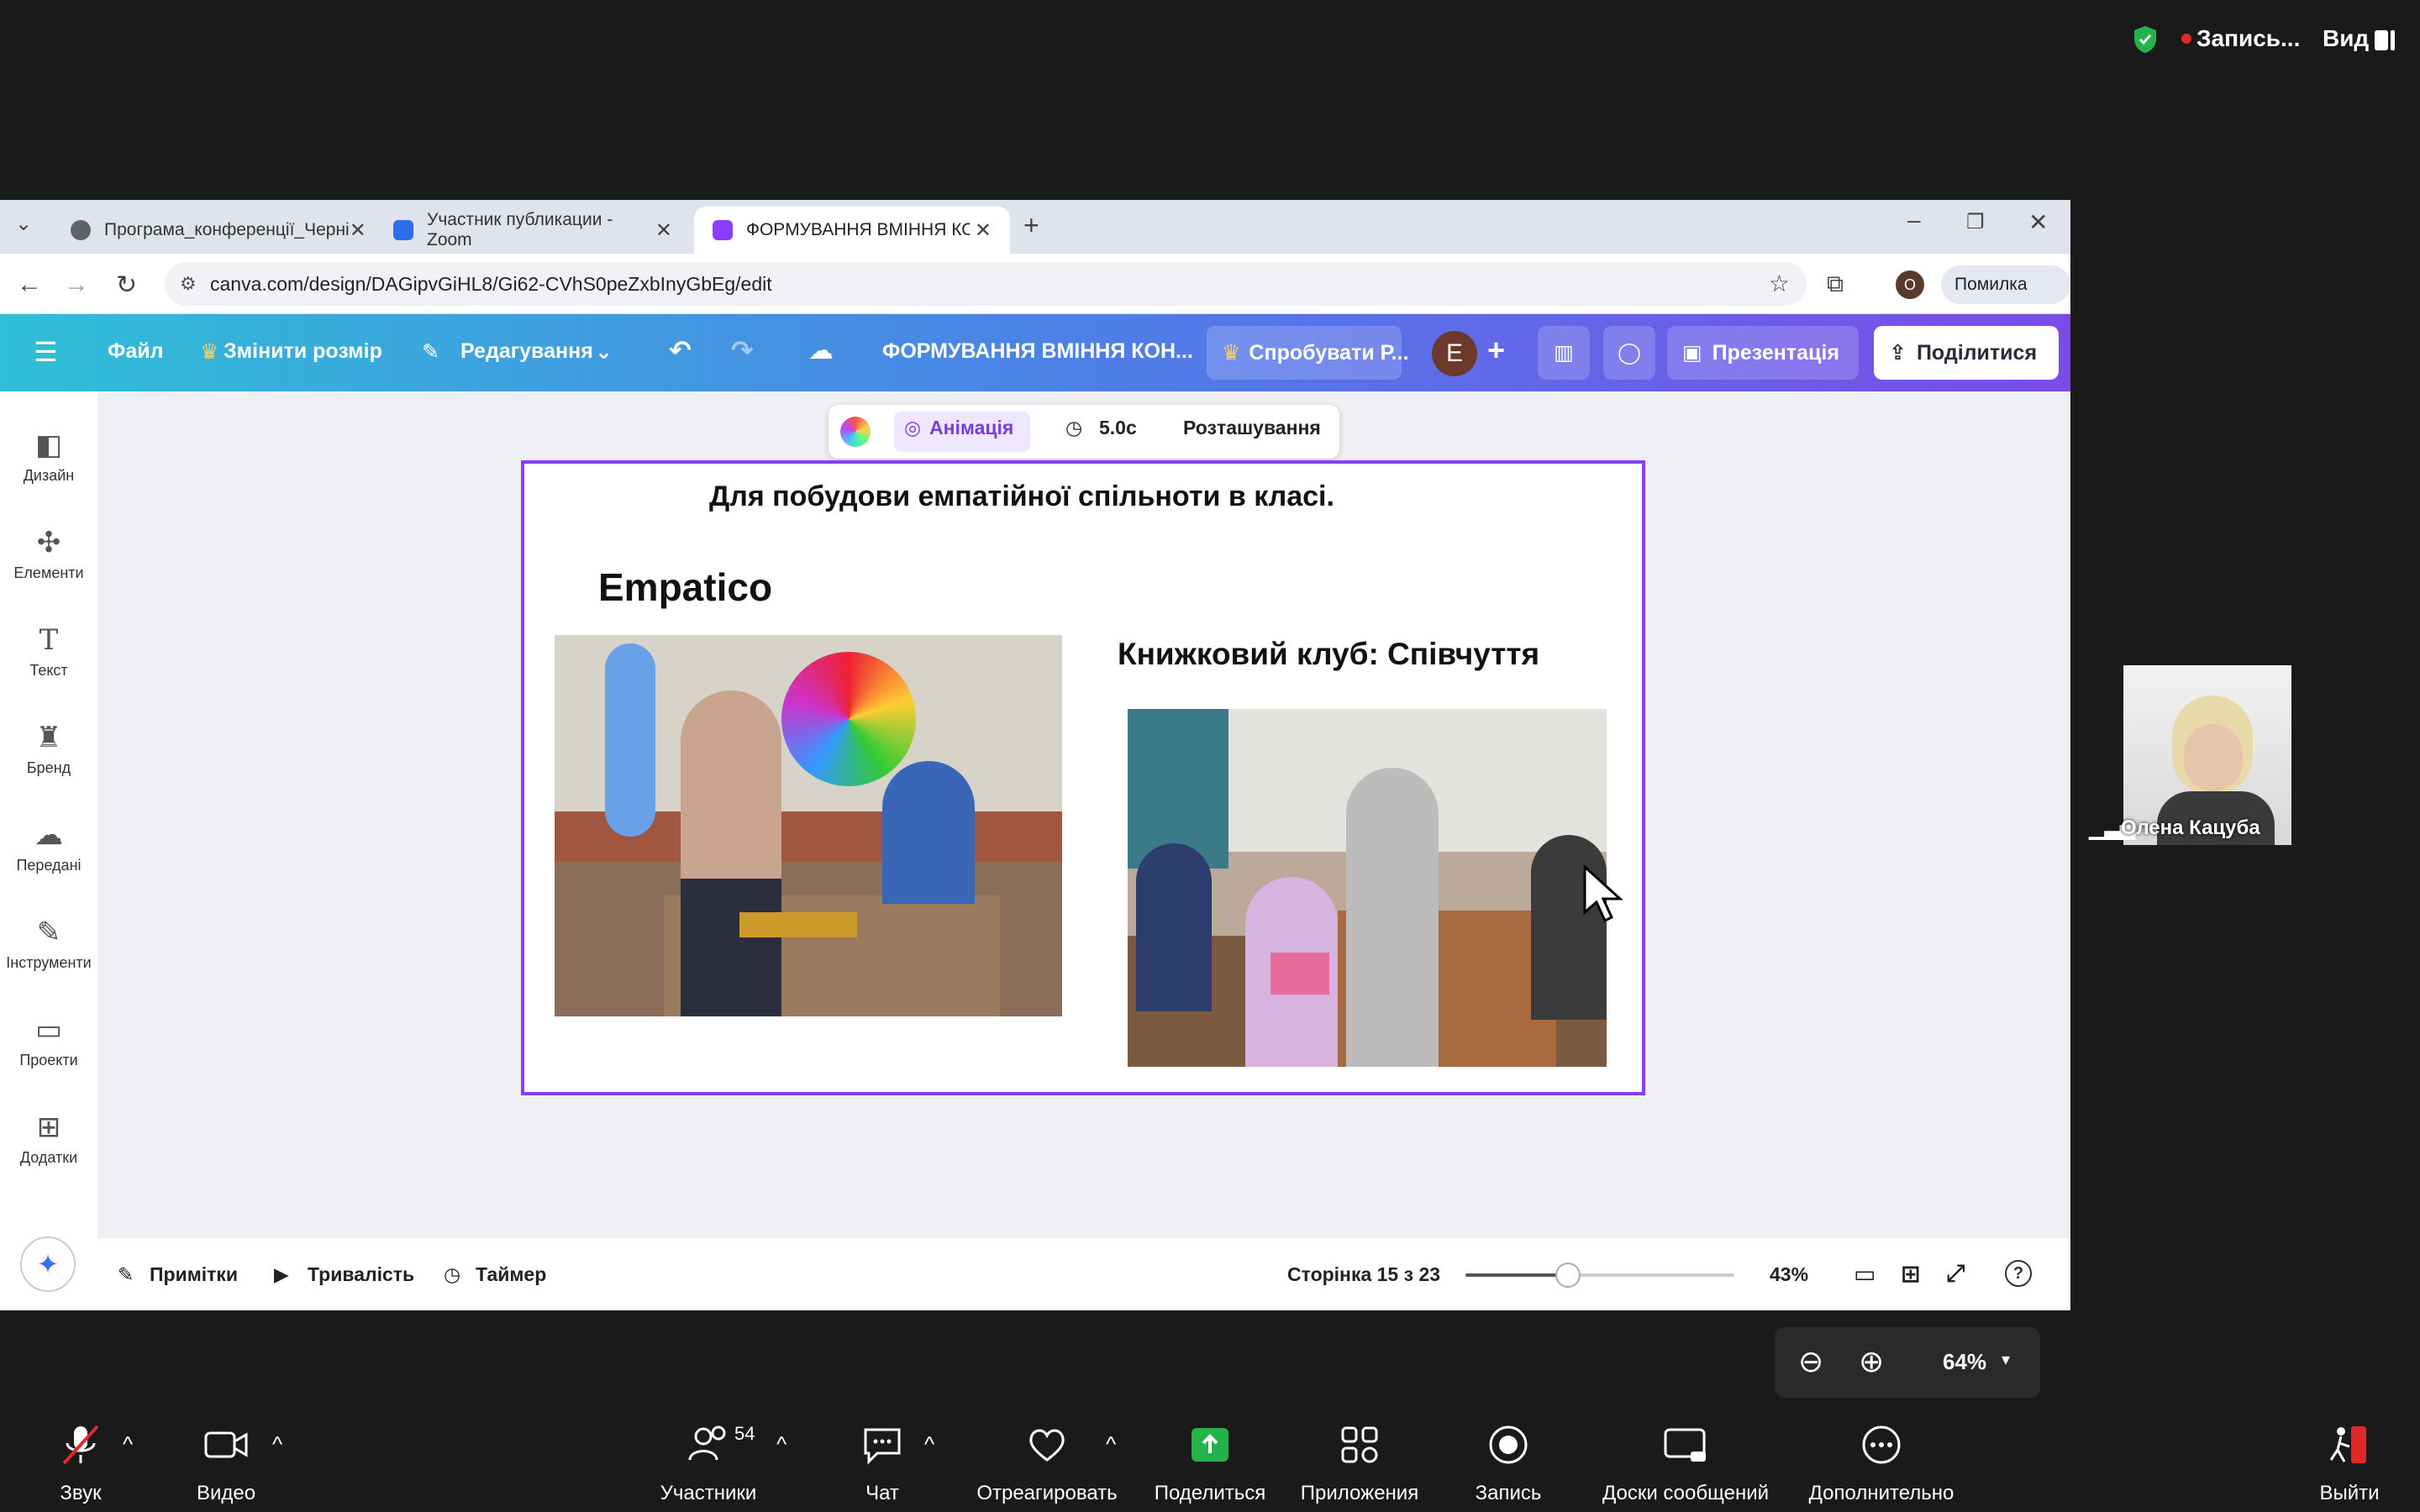  I want to click on caret-down-icon: ▾, so click(2006, 1359).